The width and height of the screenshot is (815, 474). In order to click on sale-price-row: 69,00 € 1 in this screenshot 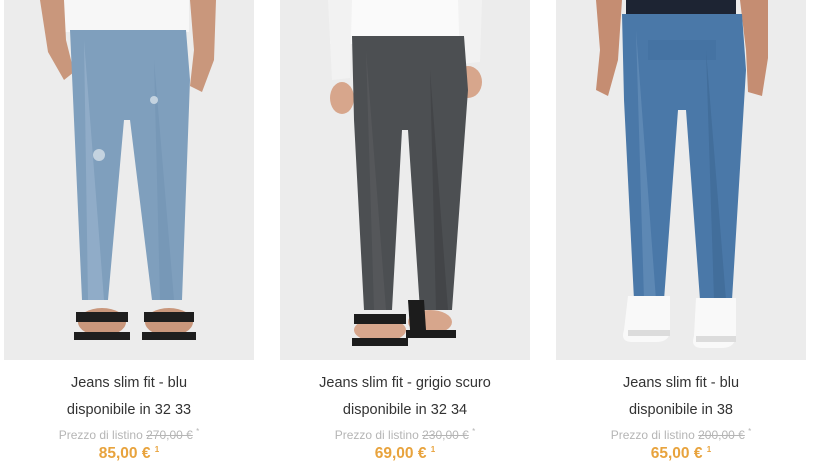, I will do `click(405, 454)`.